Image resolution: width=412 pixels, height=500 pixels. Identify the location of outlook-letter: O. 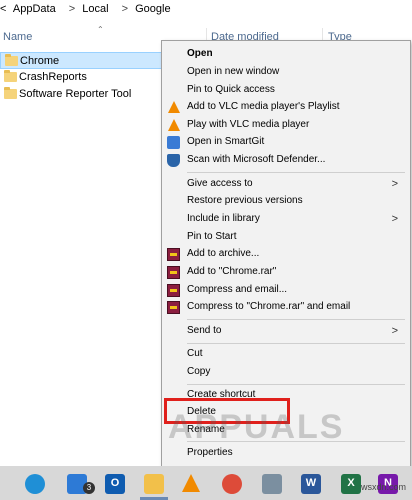
(115, 483).